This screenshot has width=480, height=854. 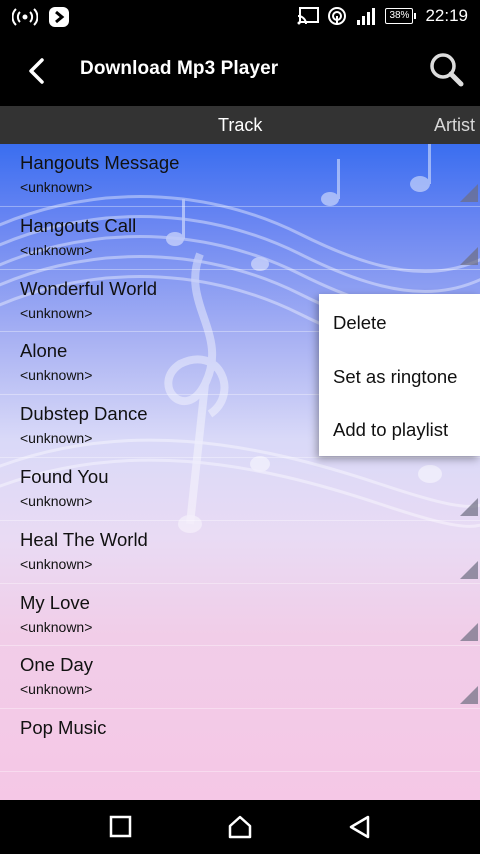 I want to click on track-title: Alone, so click(x=44, y=351).